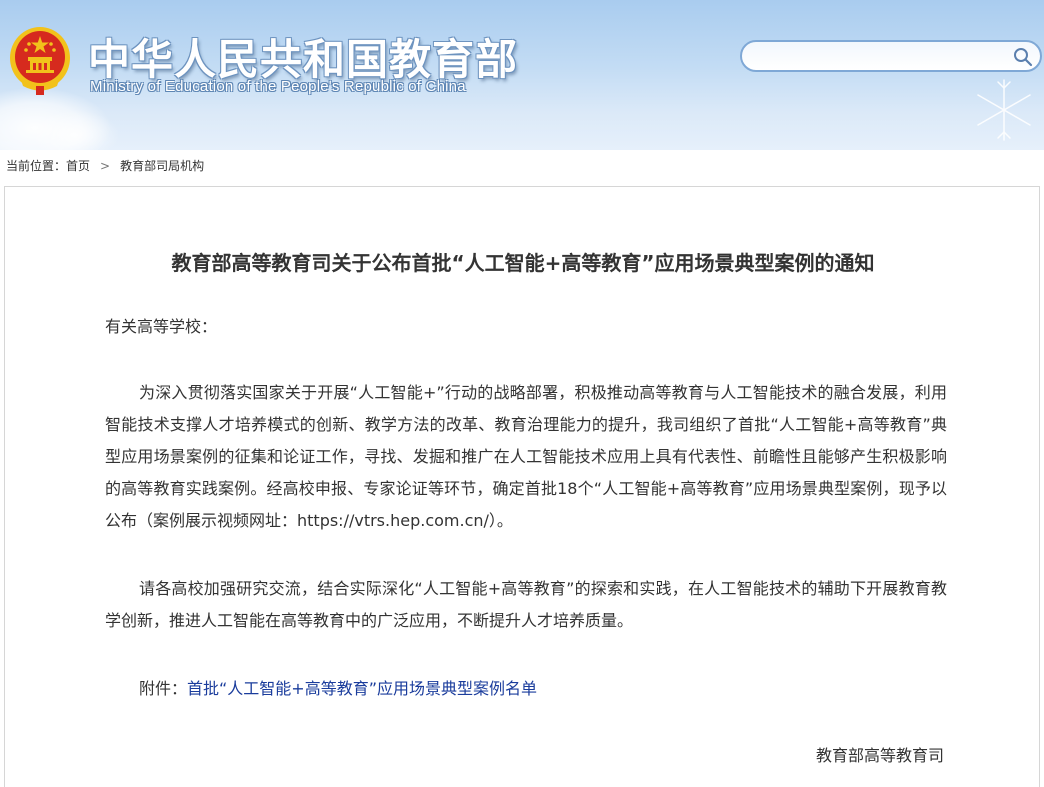  Describe the element at coordinates (36, 166) in the screenshot. I see `breadcrumb-prefix: 当前位置：` at that location.